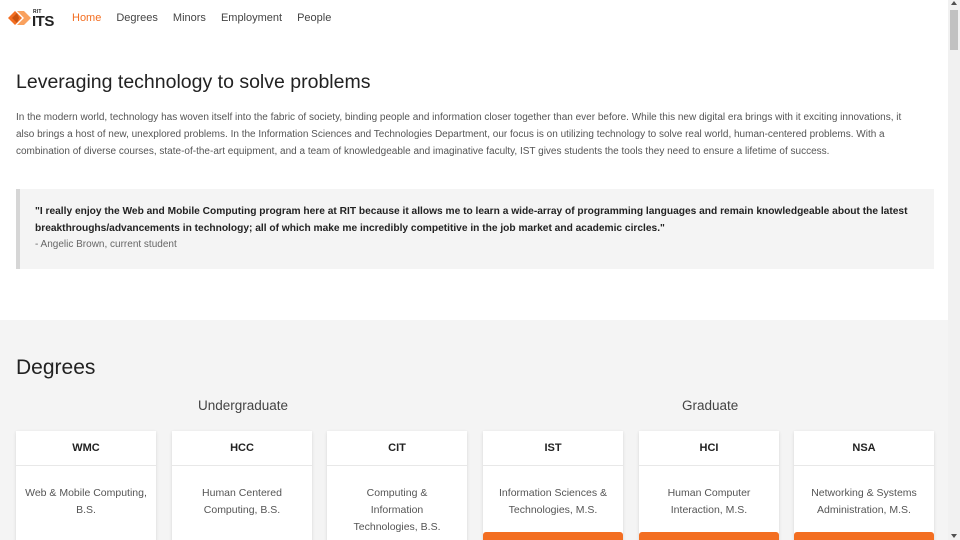 The width and height of the screenshot is (960, 540). Describe the element at coordinates (56, 367) in the screenshot. I see `degrees-title: Degrees` at that location.